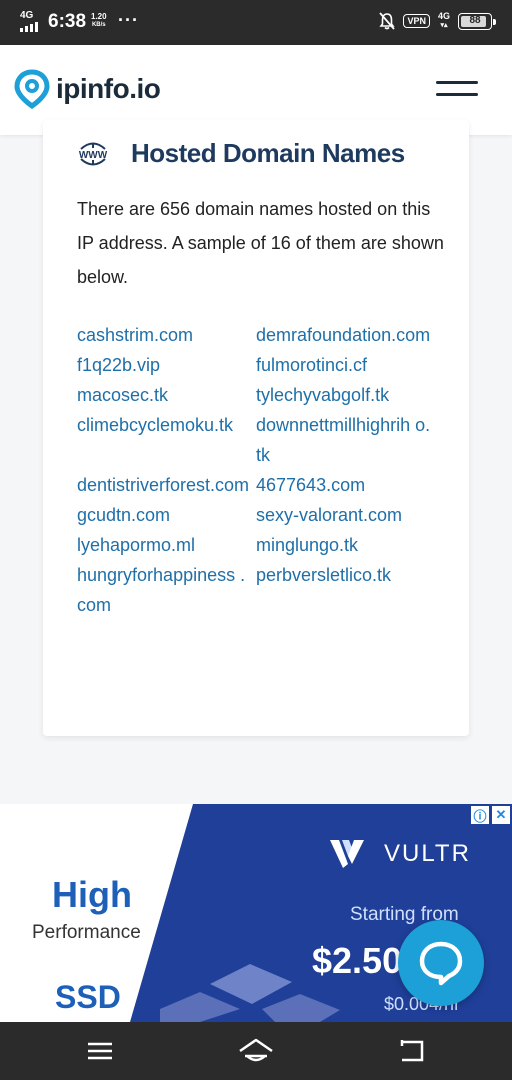 This screenshot has width=512, height=1080. I want to click on www-globe-icon: WWW, so click(93, 153).